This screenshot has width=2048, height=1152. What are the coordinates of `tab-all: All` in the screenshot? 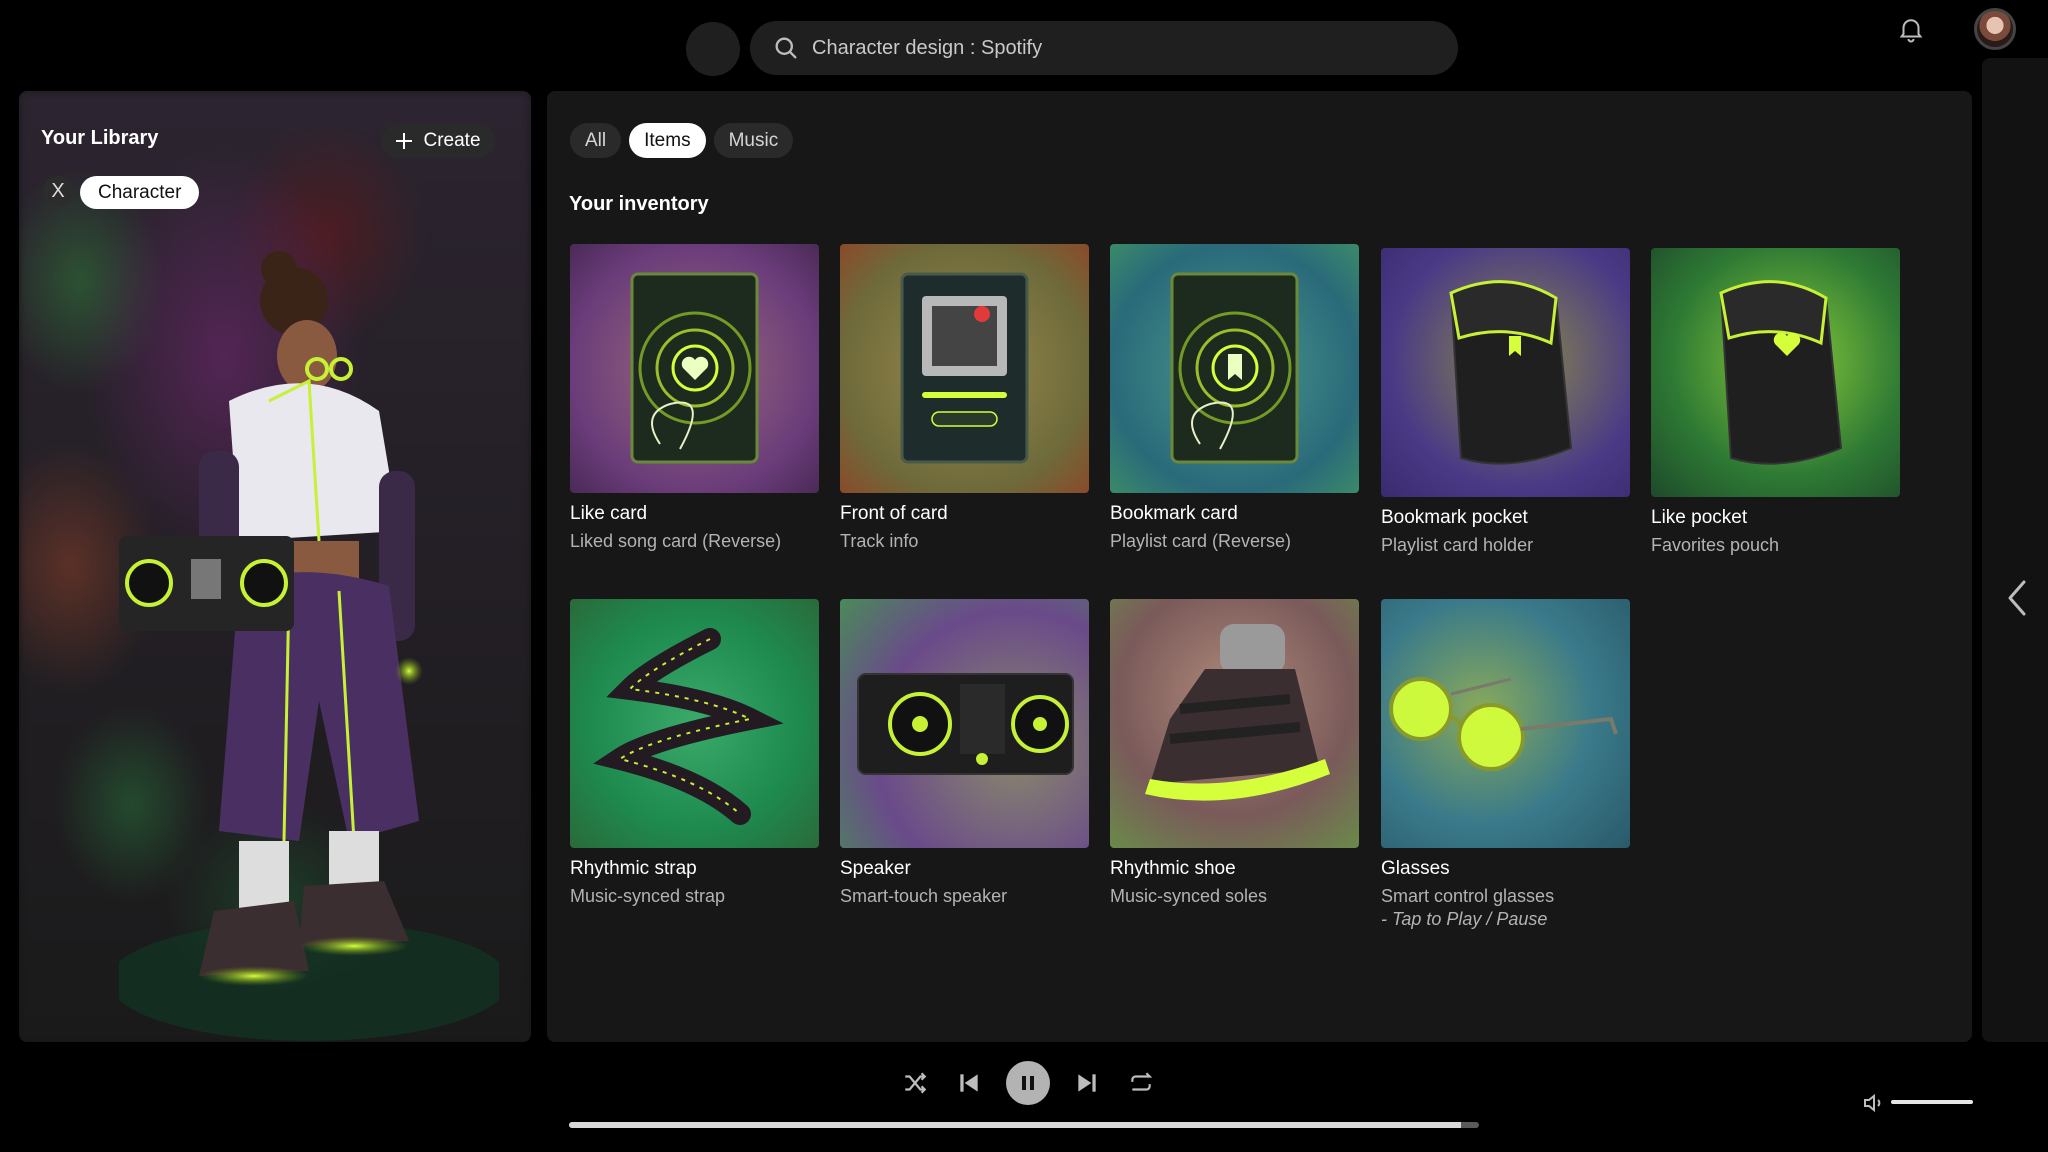 It's located at (596, 140).